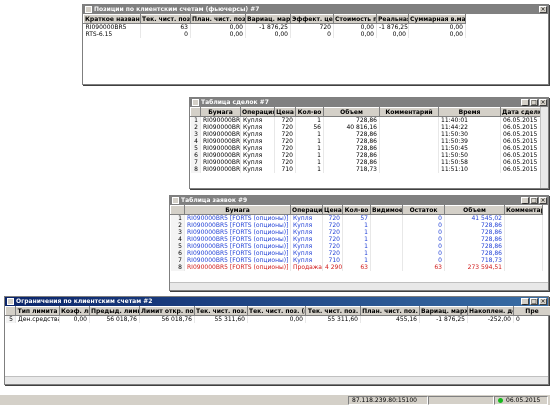 Image resolution: width=550 pixels, height=405 pixels. Describe the element at coordinates (332, 225) in the screenshot. I see `table-cell: 720` at that location.